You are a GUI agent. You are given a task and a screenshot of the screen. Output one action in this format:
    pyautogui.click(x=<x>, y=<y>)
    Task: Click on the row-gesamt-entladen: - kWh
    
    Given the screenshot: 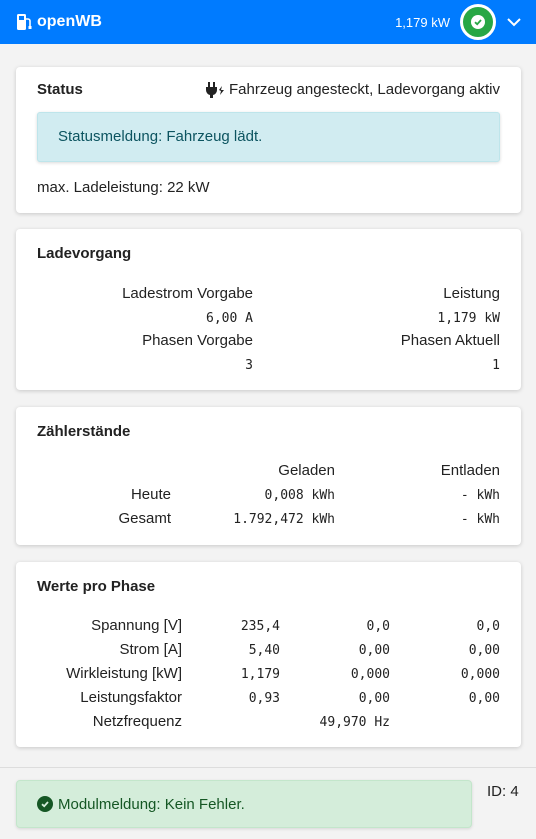 What is the action you would take?
    pyautogui.click(x=480, y=519)
    